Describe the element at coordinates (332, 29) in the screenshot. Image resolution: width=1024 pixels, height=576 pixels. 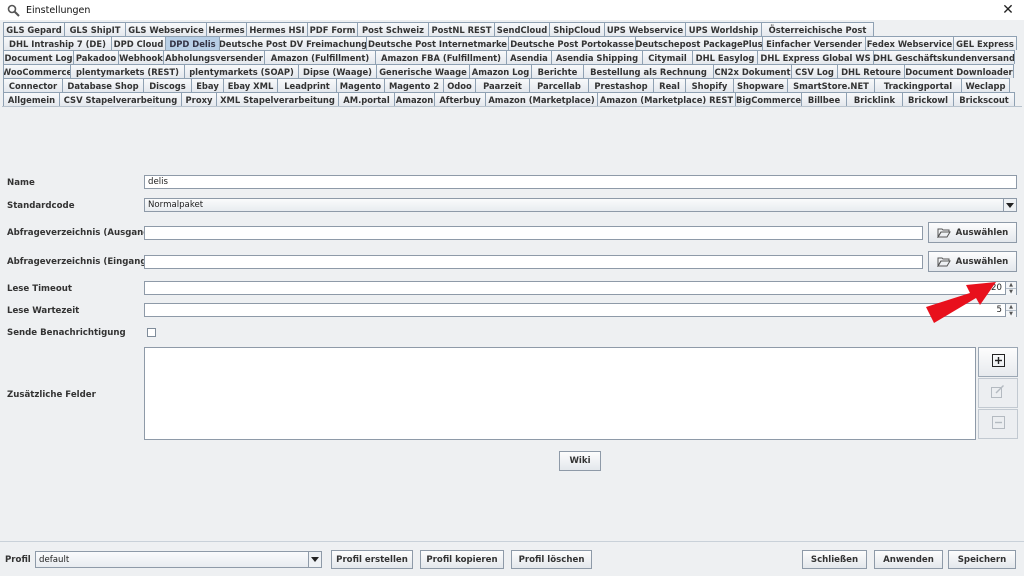
I see `tab-pdf-form: PDF Form` at that location.